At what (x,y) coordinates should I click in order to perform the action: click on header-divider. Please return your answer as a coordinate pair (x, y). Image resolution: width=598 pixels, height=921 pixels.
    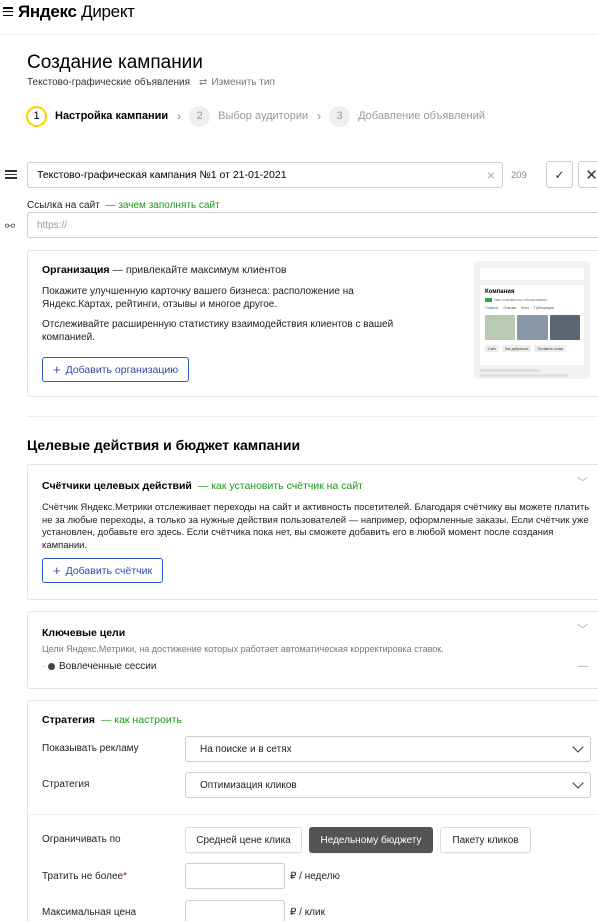
    Looking at the image, I should click on (299, 34).